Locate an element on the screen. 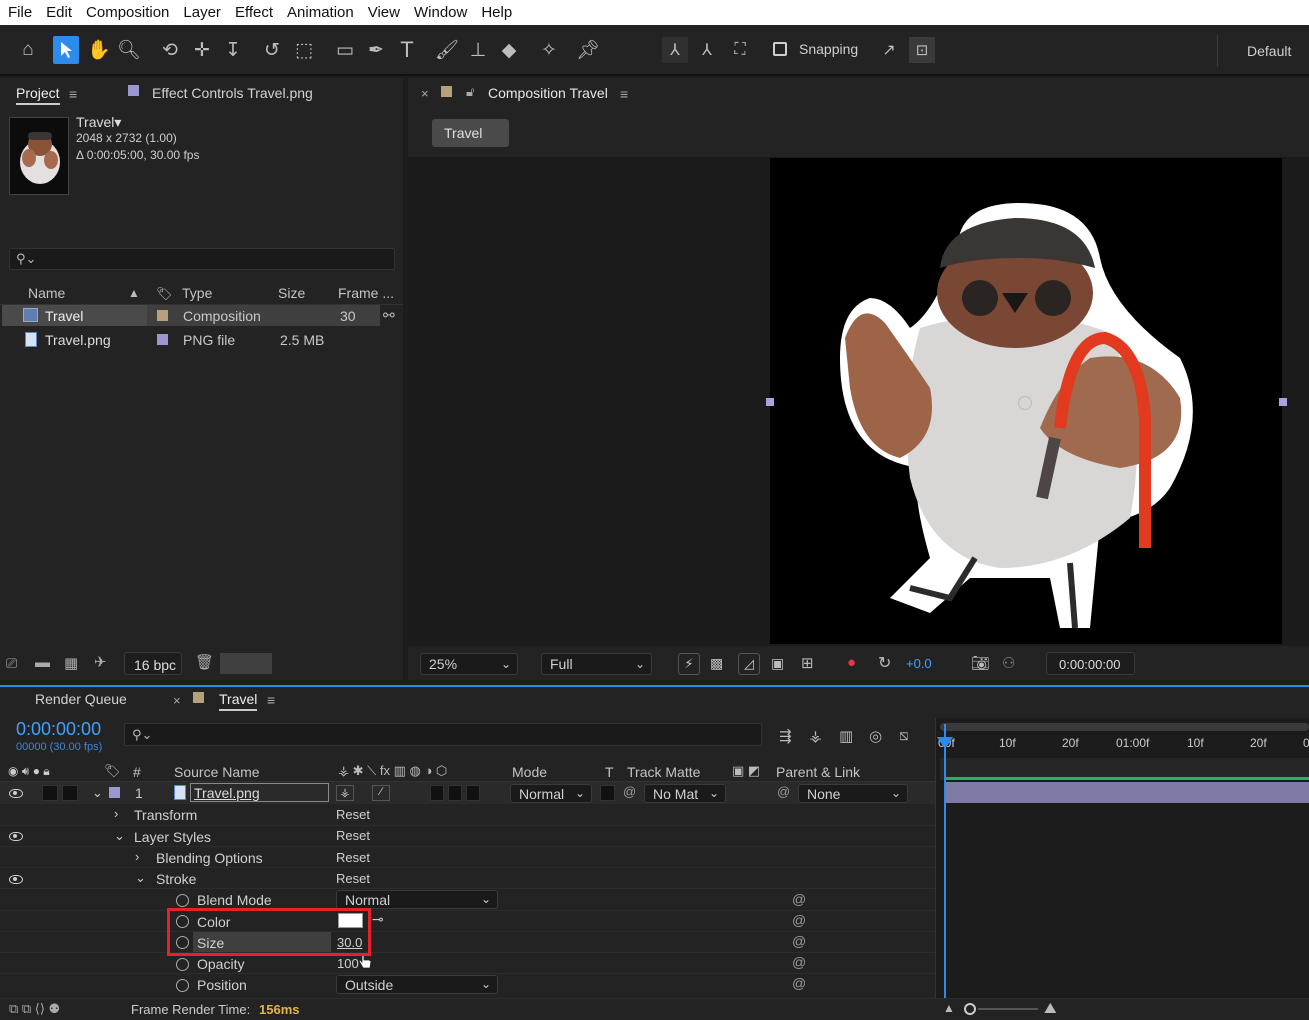 The image size is (1309, 1020). new-composition-icon: ▦ is located at coordinates (71, 663).